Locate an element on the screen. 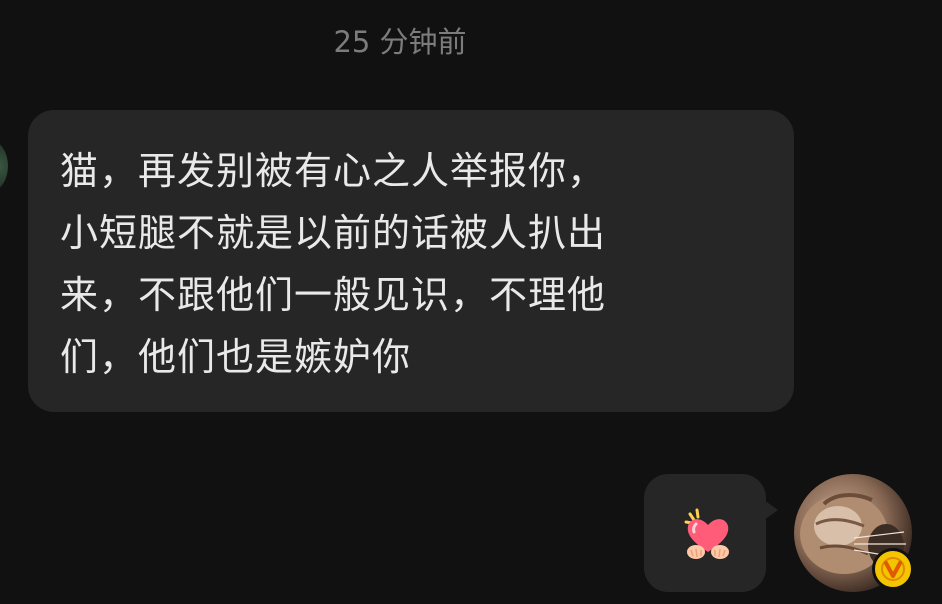  heart-hands-sticker-icon is located at coordinates (706, 533).